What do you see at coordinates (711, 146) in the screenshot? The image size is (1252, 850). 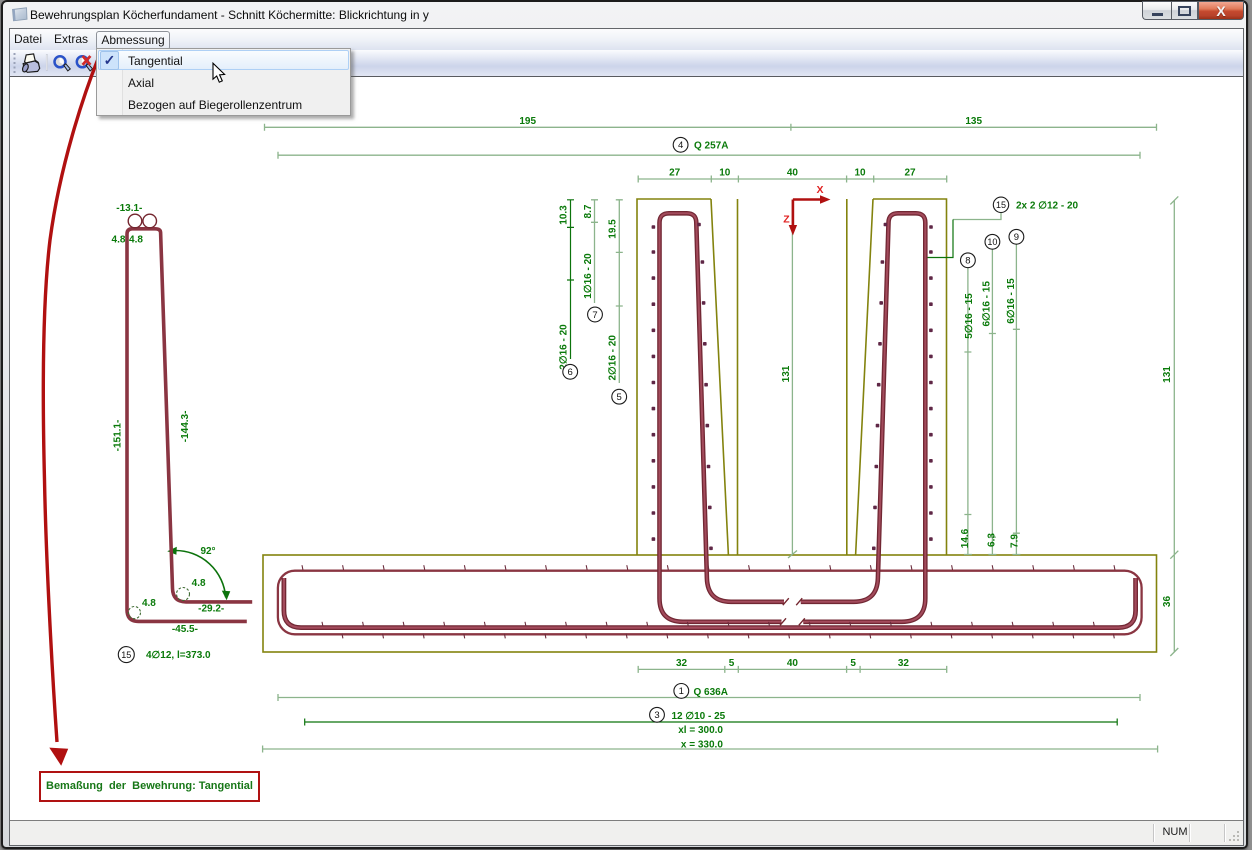 I see `svg-text: Q 257A` at bounding box center [711, 146].